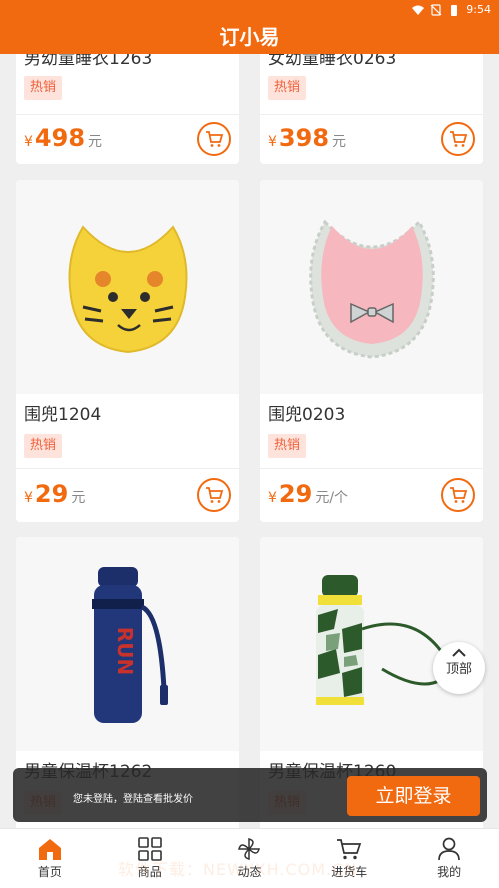 This screenshot has height=888, width=499. I want to click on product-price: ¥ 29 元, so click(55, 494).